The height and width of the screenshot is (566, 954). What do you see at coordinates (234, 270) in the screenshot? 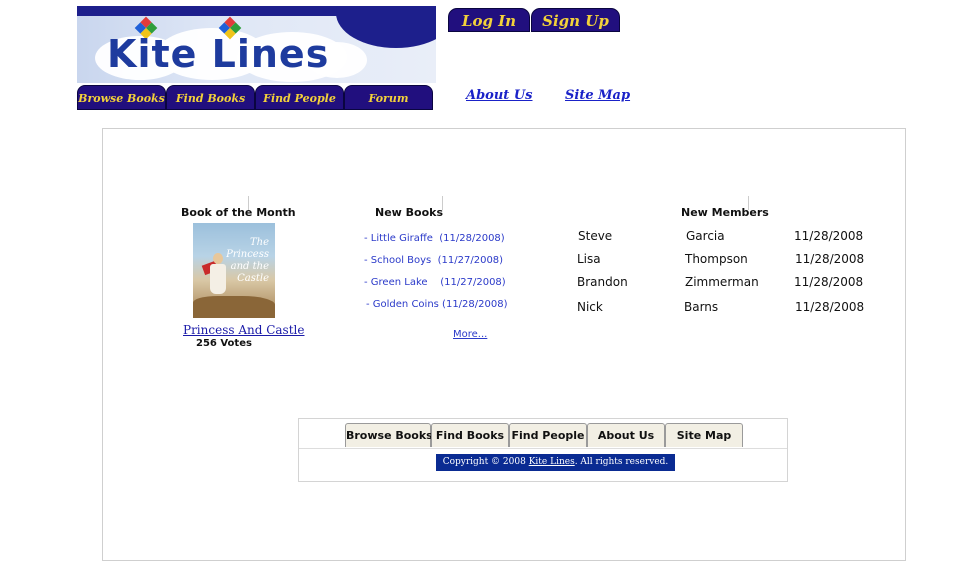
I see `book-cover-image: The Princess and the Castle` at bounding box center [234, 270].